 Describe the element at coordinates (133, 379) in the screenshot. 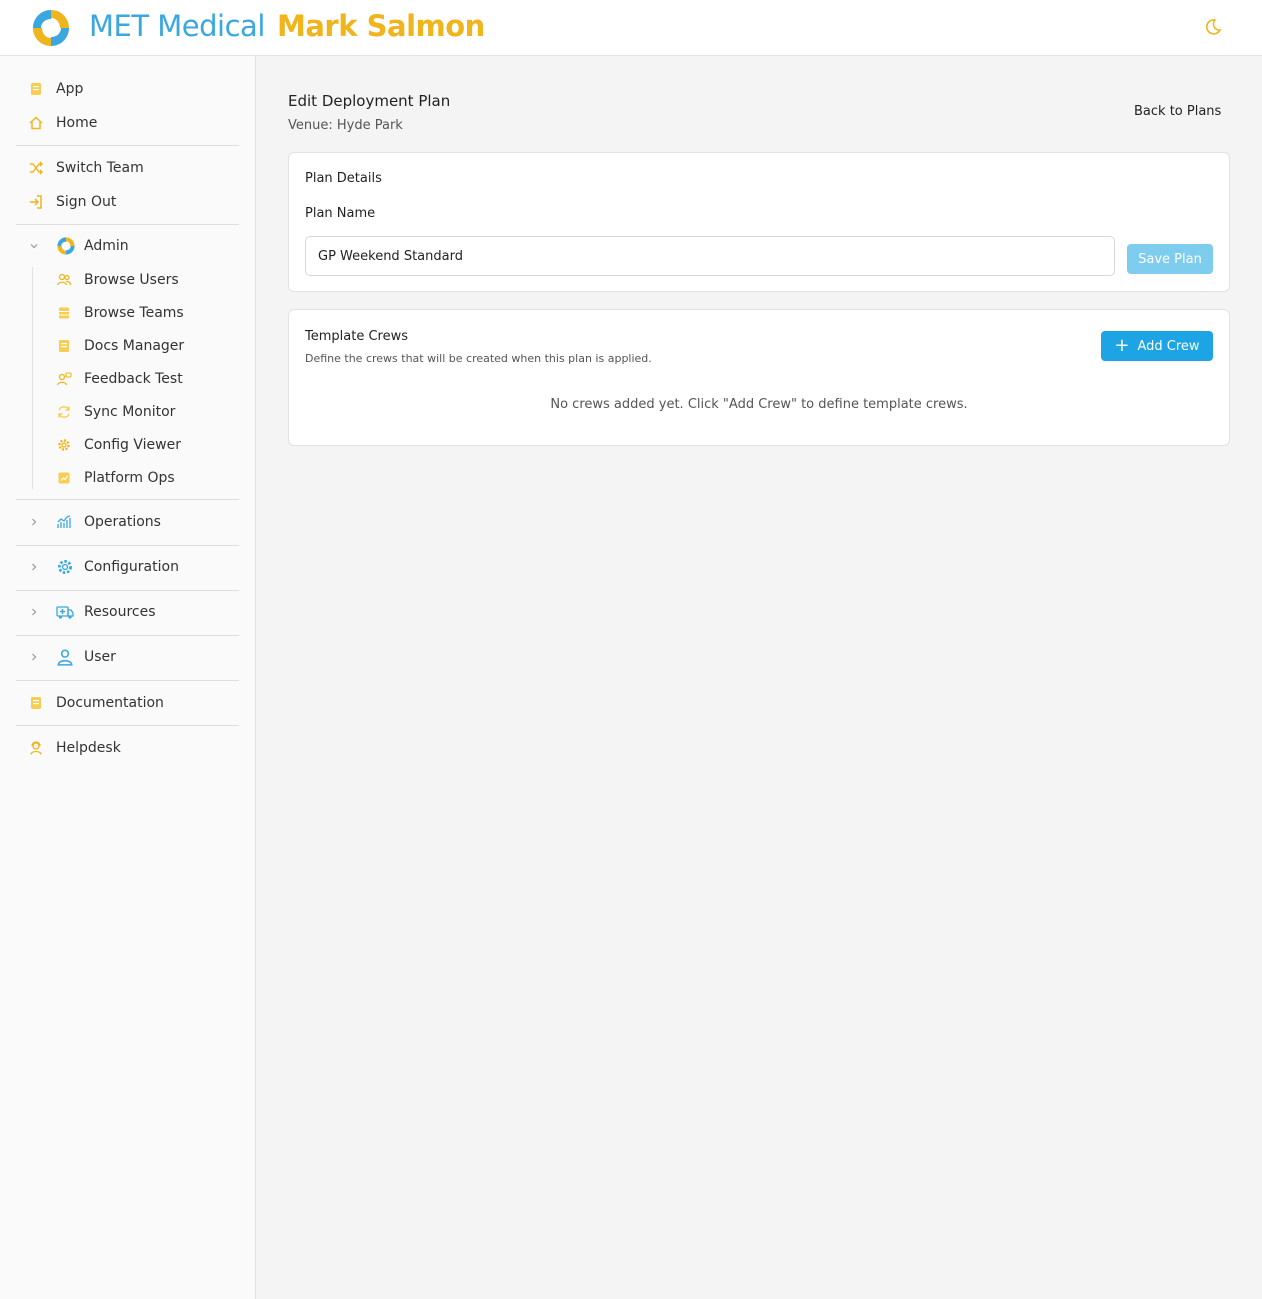

I see `sidebar-item-label: Feedback Test` at that location.